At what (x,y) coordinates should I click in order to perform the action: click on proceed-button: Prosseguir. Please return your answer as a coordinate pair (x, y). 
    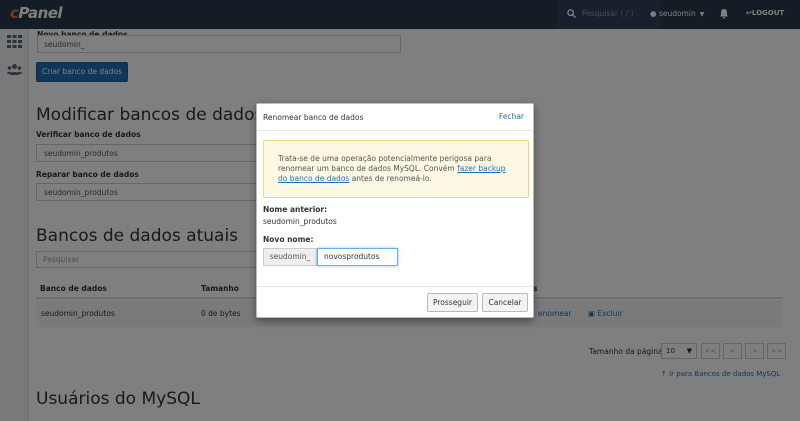
    Looking at the image, I should click on (452, 302).